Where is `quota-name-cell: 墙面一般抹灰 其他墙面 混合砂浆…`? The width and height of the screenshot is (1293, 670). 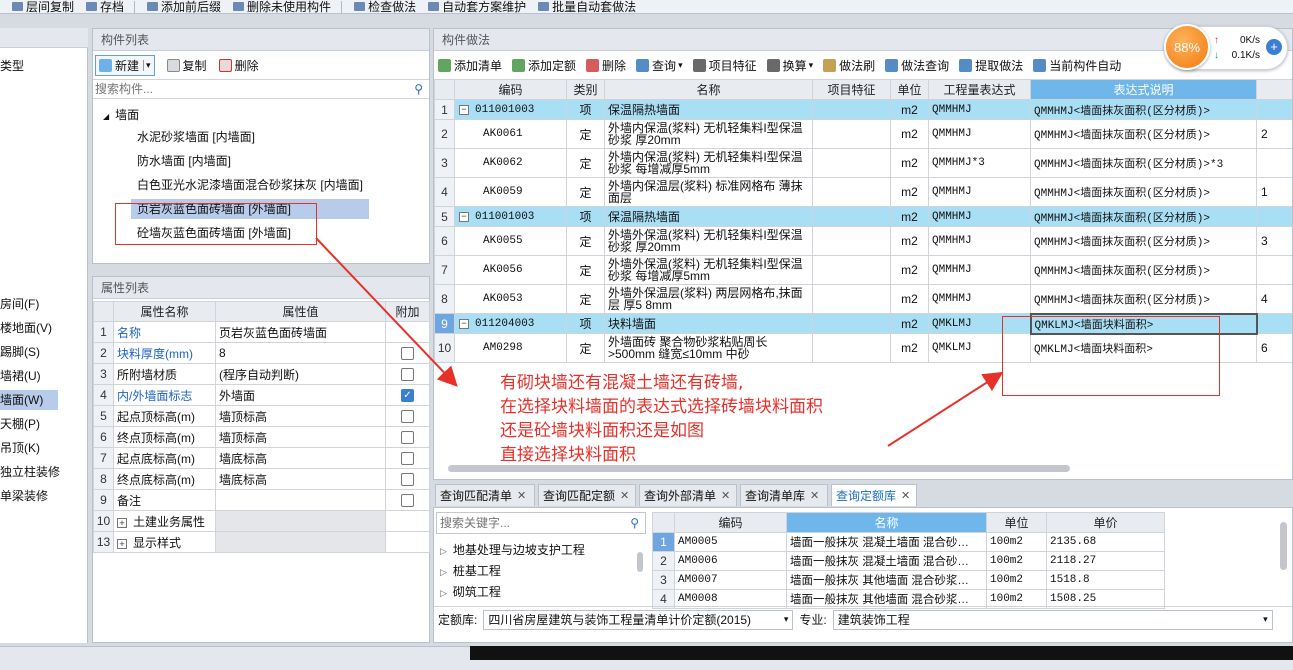 quota-name-cell: 墙面一般抹灰 其他墙面 混合砂浆… is located at coordinates (886, 580).